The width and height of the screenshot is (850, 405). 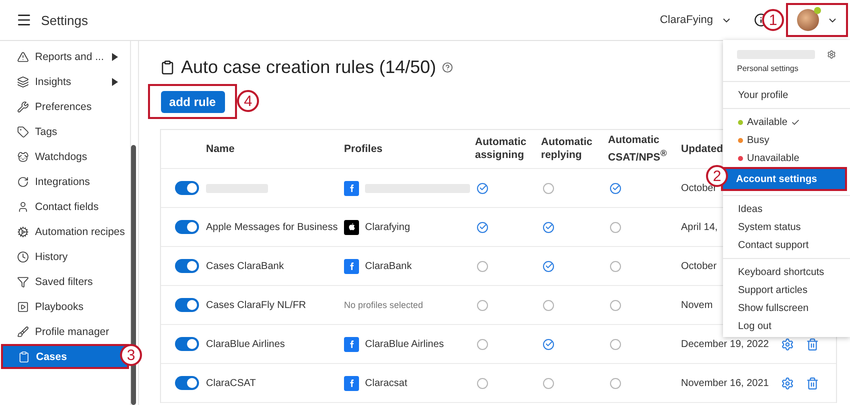 What do you see at coordinates (231, 383) in the screenshot?
I see `rule-name: ClaraCSAT` at bounding box center [231, 383].